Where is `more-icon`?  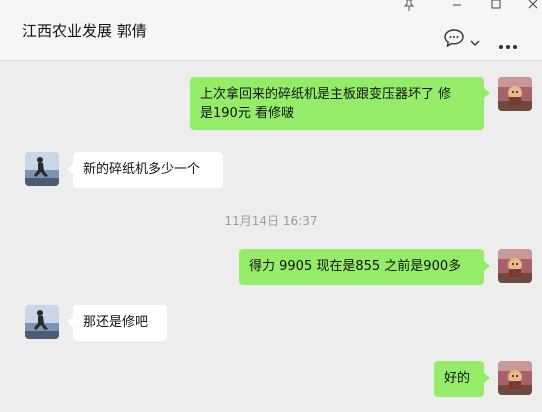 more-icon is located at coordinates (508, 44).